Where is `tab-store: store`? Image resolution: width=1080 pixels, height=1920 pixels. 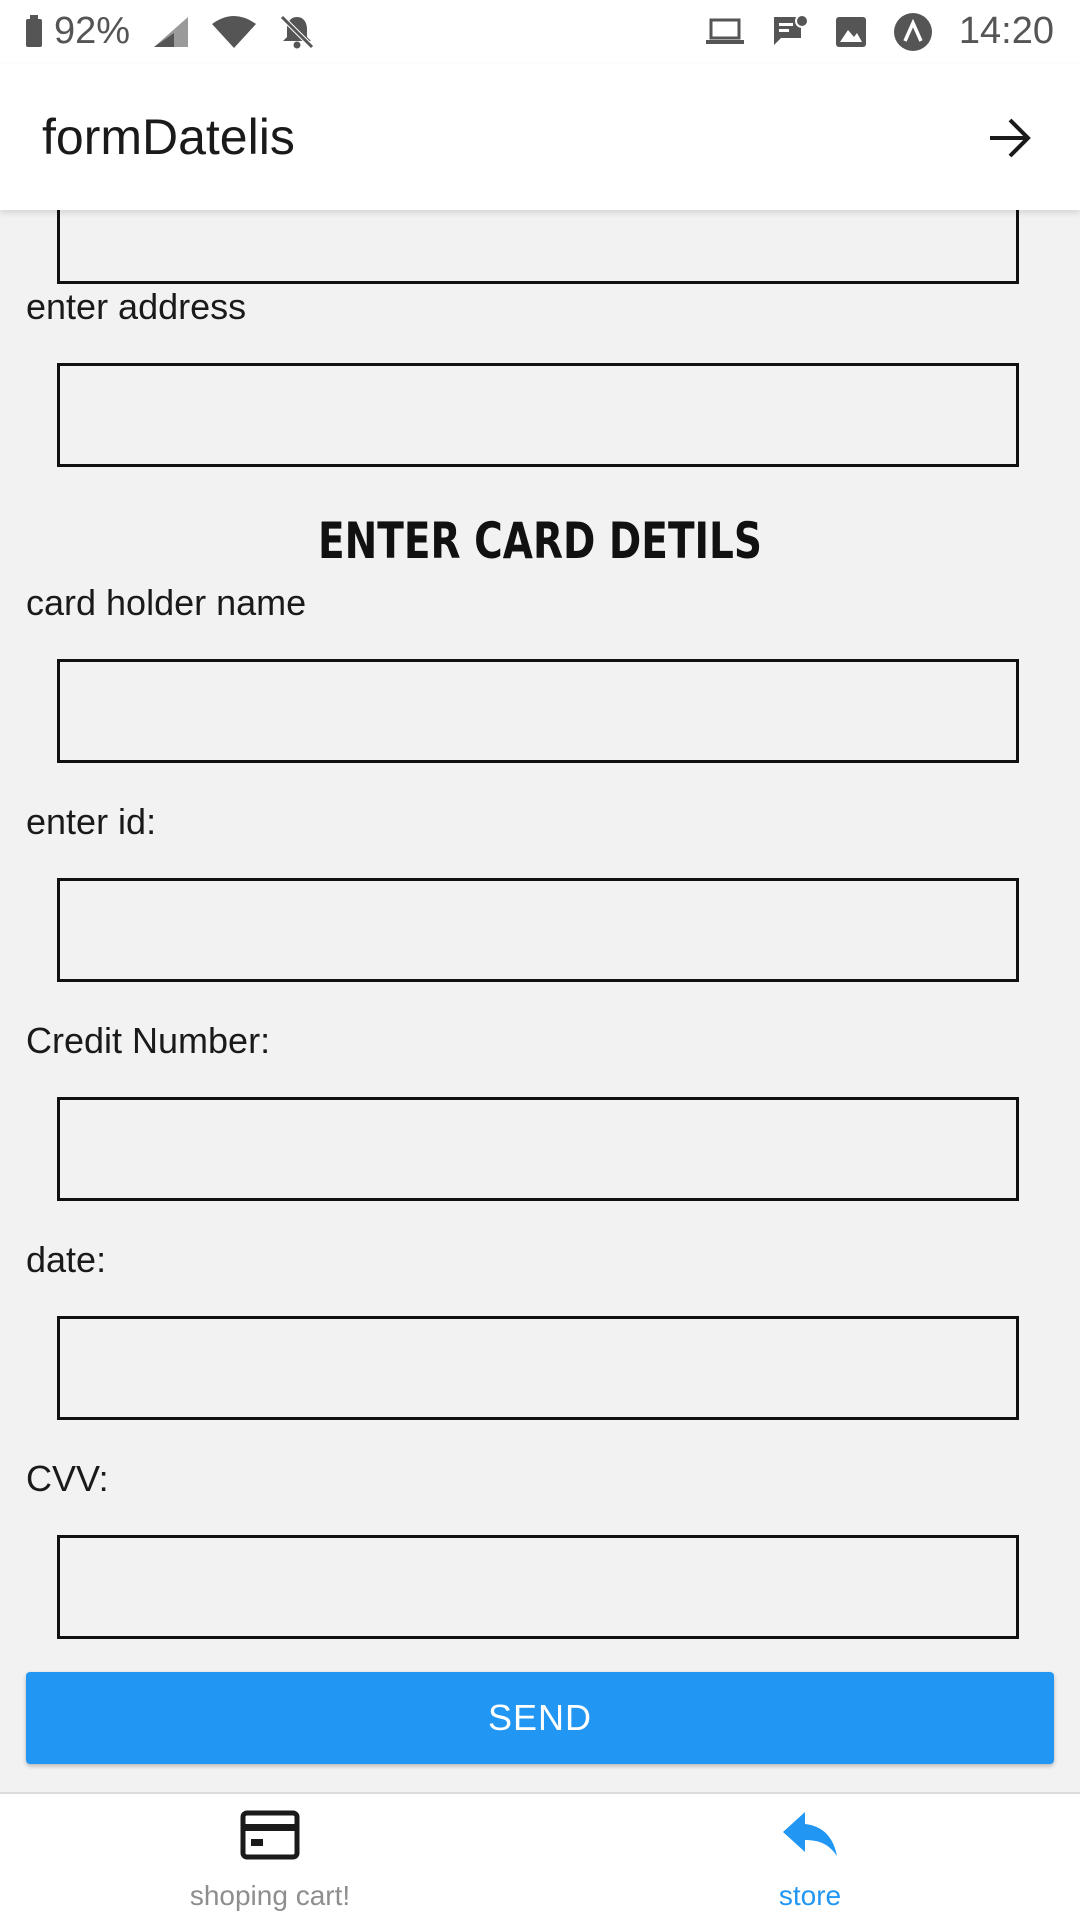
tab-store: store is located at coordinates (810, 1857).